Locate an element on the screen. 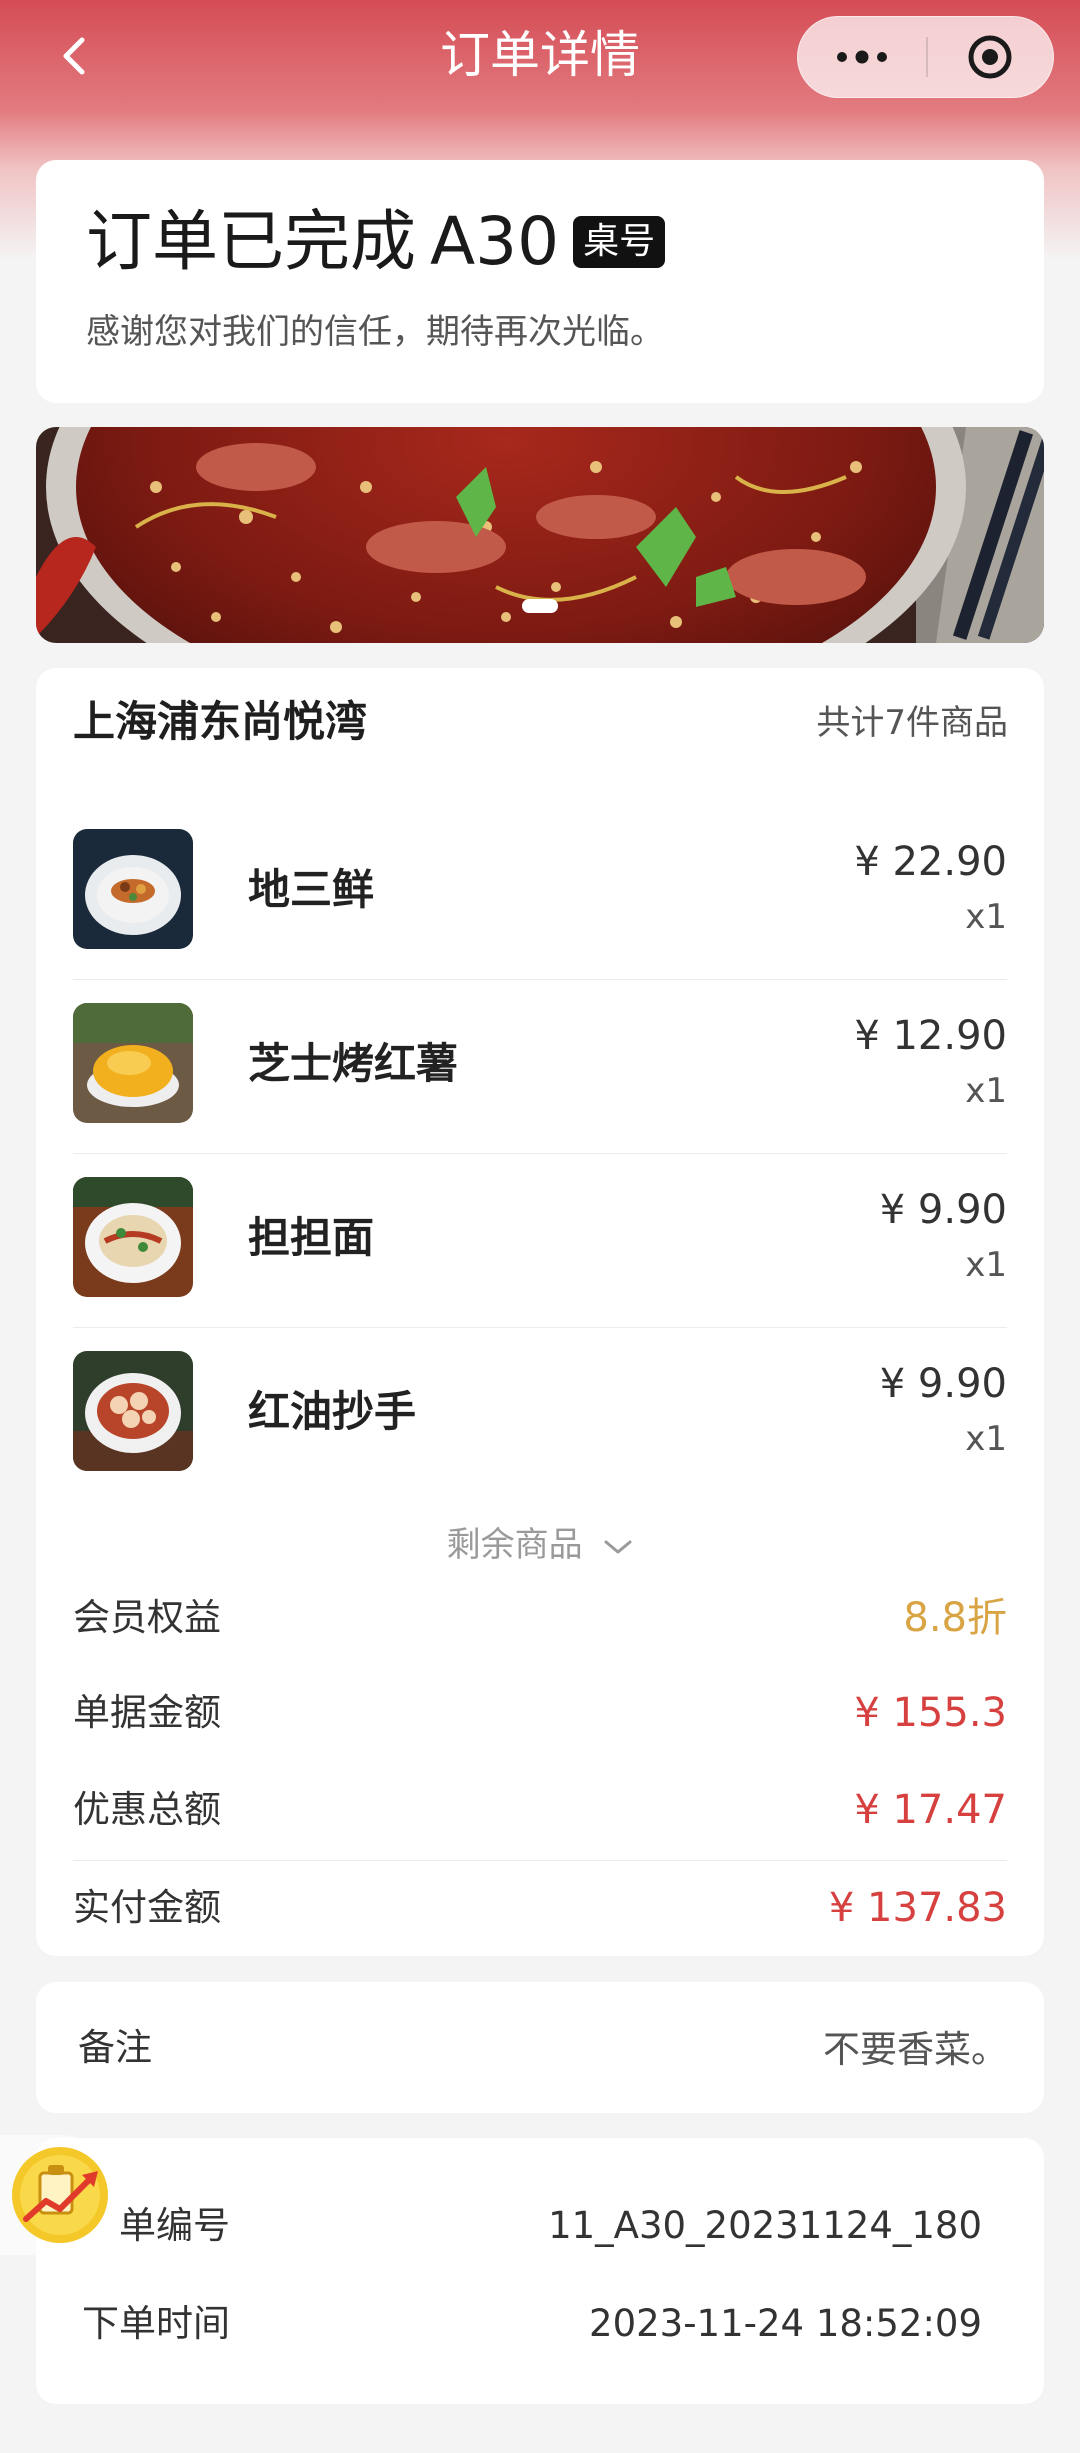  item-name: 红油抄手 is located at coordinates (332, 1411).